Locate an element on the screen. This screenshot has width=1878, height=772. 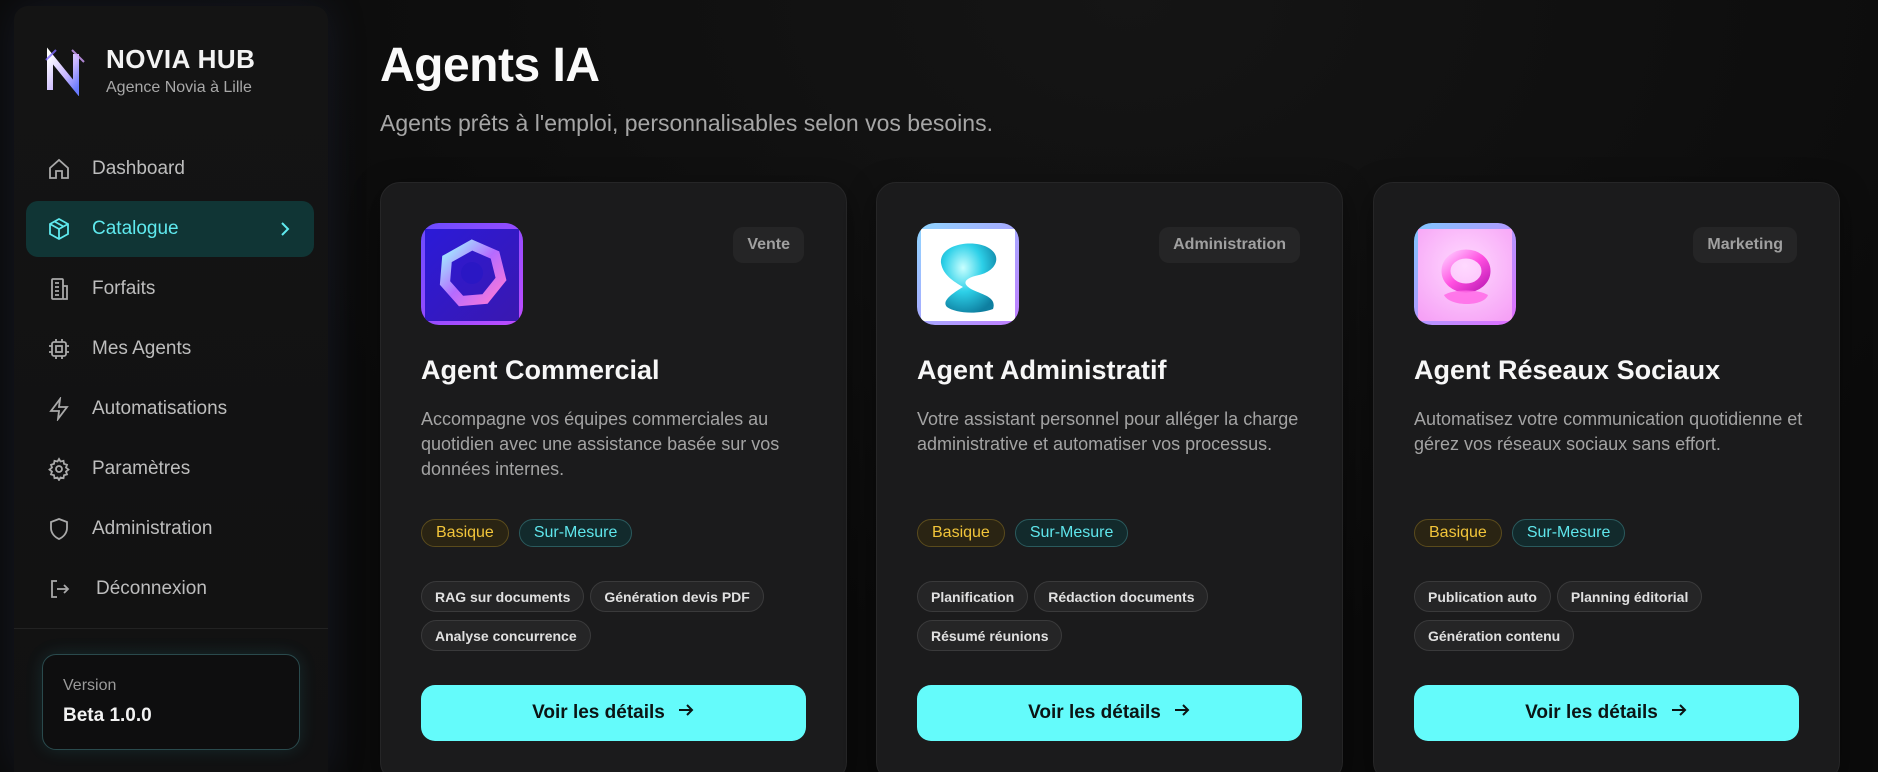
home-icon is located at coordinates (59, 169).